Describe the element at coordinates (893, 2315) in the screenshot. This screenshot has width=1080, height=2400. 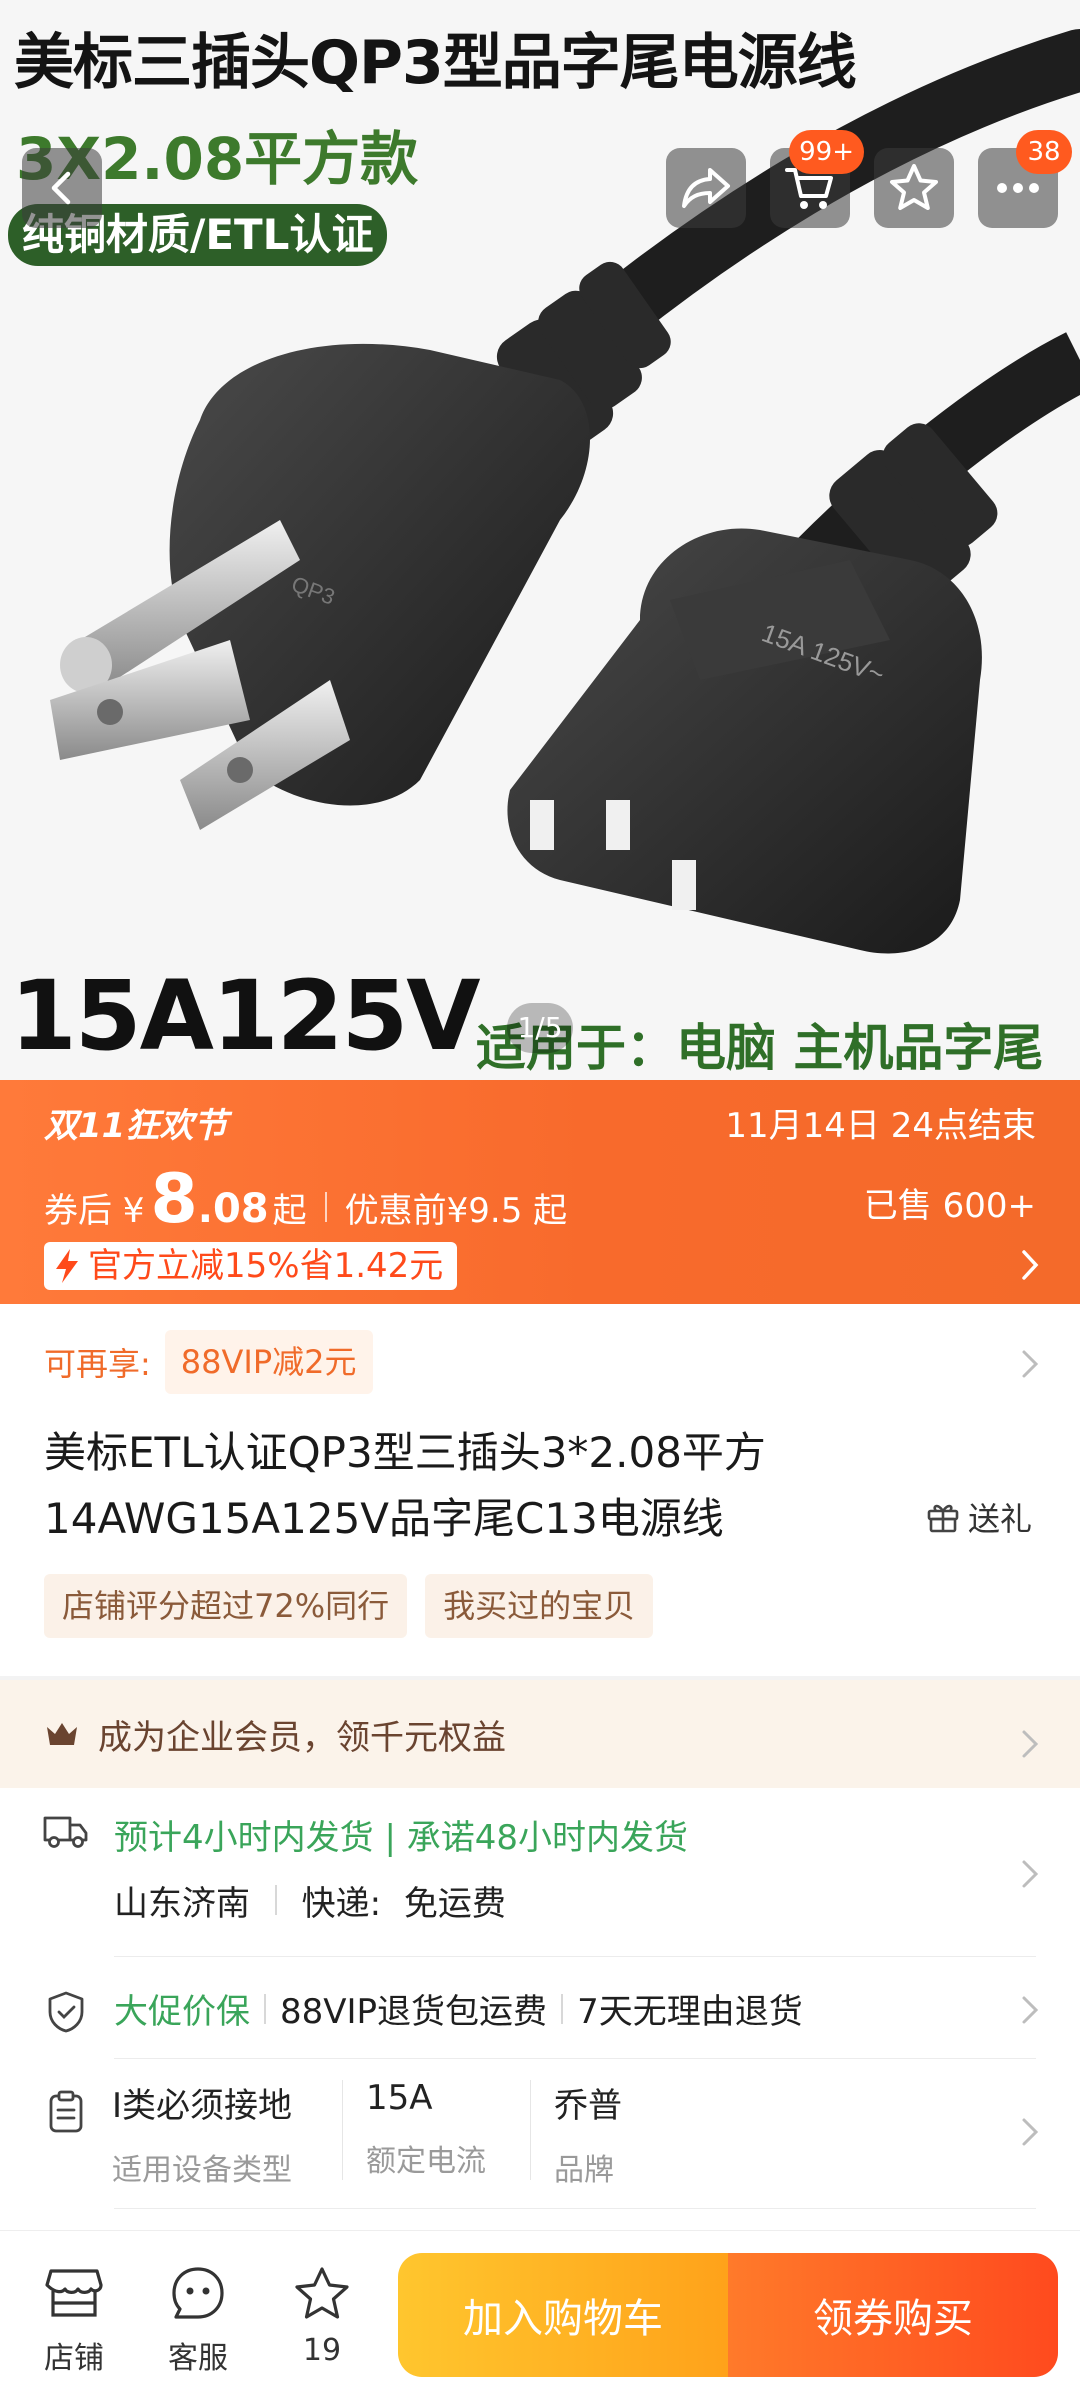
I see `buy-with-coupon-button: 领券购买` at that location.